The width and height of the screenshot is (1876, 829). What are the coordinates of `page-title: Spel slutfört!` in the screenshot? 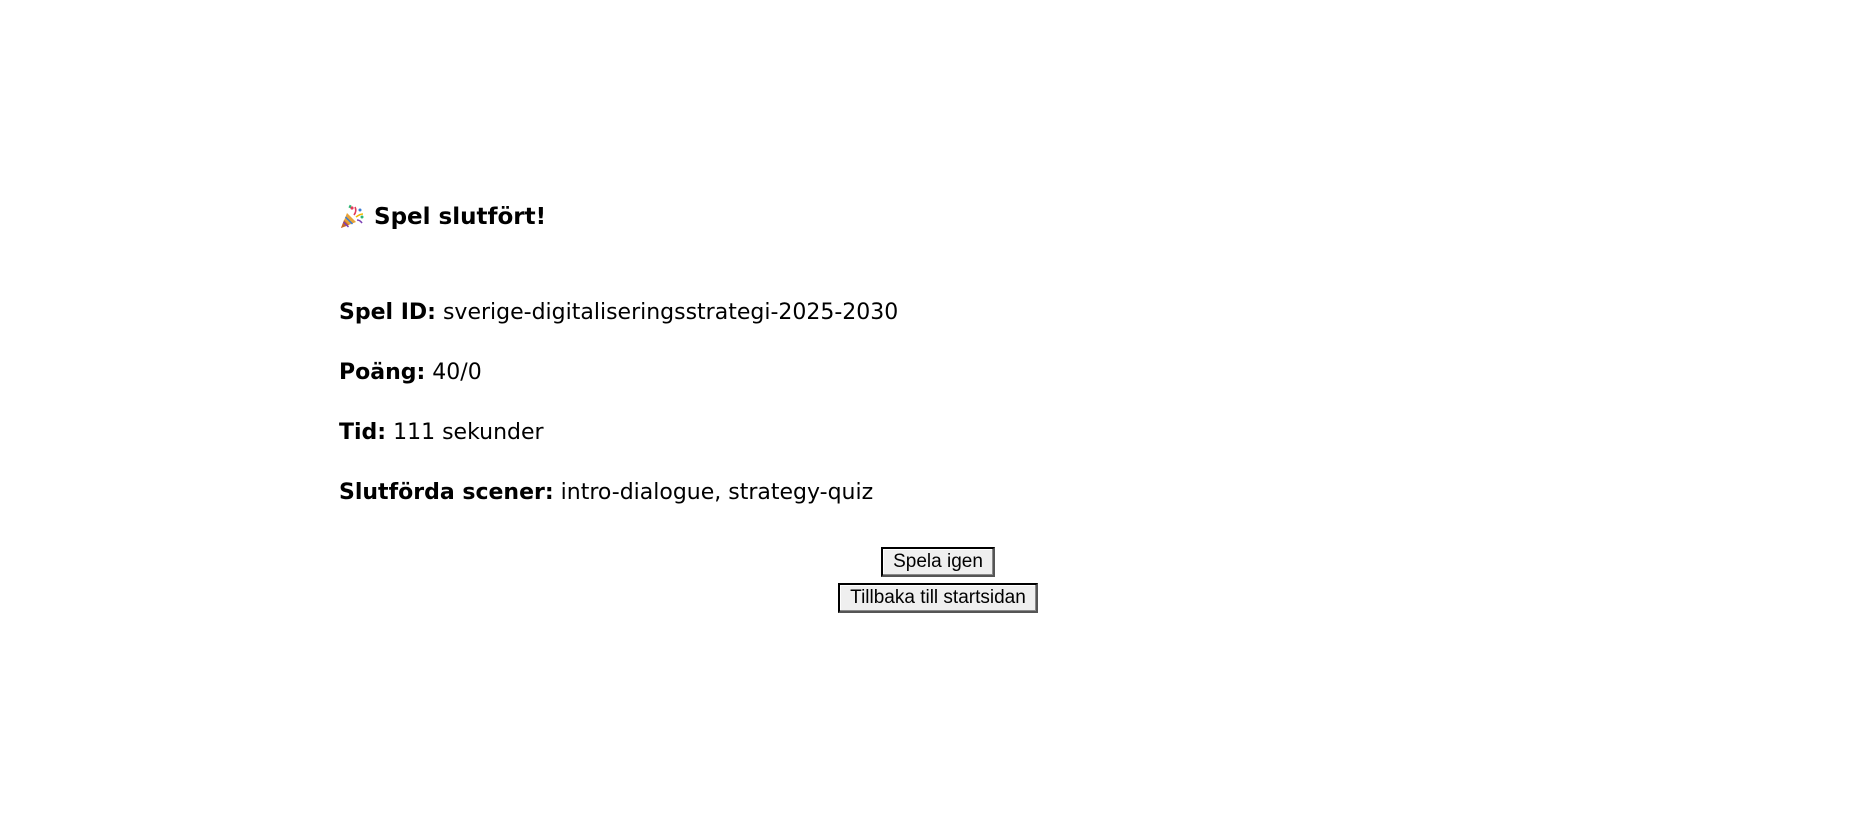 It's located at (460, 217).